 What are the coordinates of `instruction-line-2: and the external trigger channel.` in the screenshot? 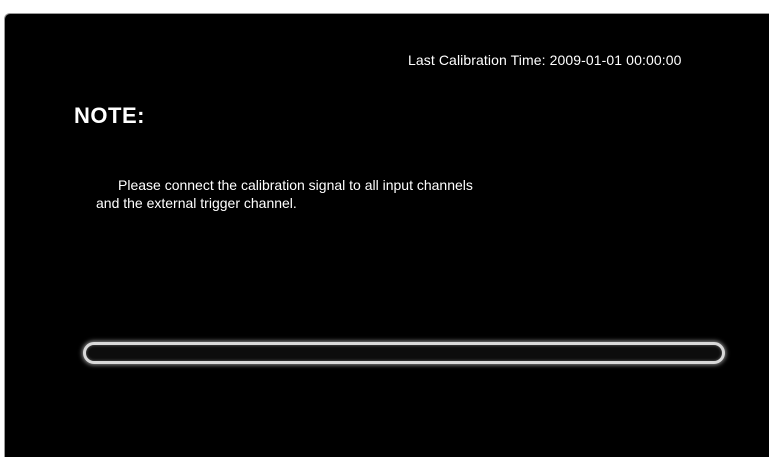 It's located at (196, 203).